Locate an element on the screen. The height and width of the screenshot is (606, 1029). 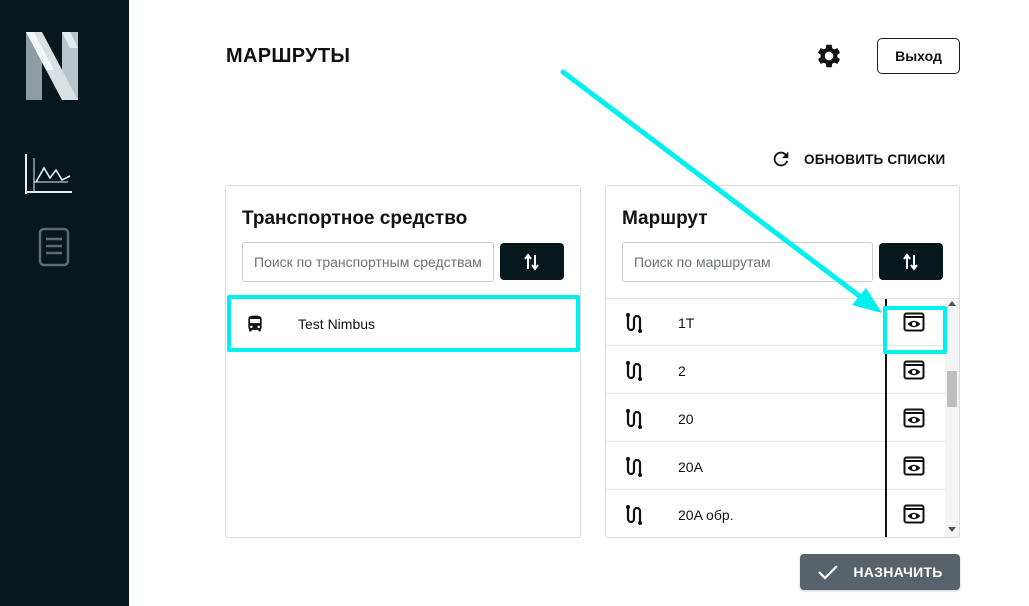
route-list-item: 20A is located at coordinates (776, 466).